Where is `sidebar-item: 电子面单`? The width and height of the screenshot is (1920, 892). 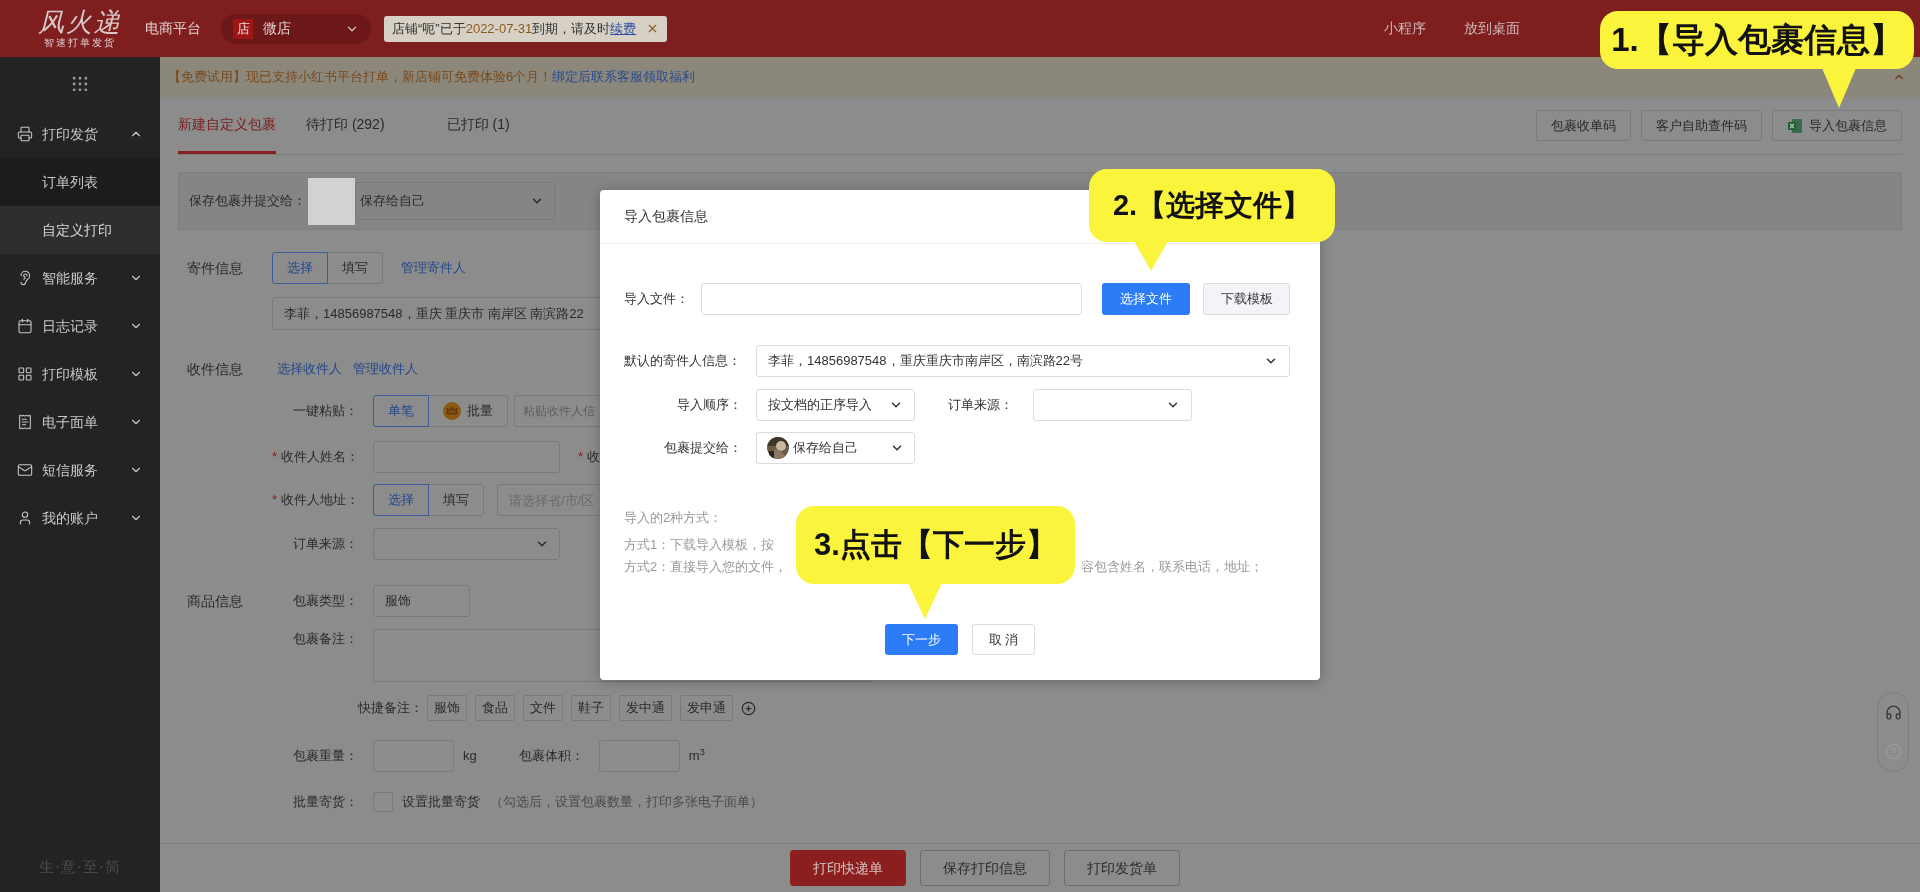 sidebar-item: 电子面单 is located at coordinates (80, 422).